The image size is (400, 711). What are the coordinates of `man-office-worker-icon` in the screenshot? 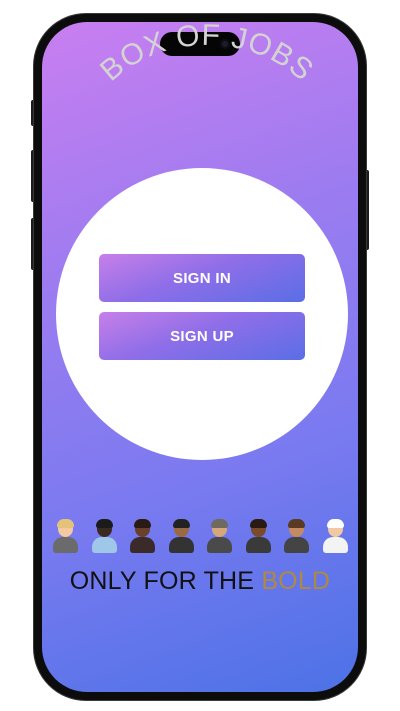 It's located at (104, 536).